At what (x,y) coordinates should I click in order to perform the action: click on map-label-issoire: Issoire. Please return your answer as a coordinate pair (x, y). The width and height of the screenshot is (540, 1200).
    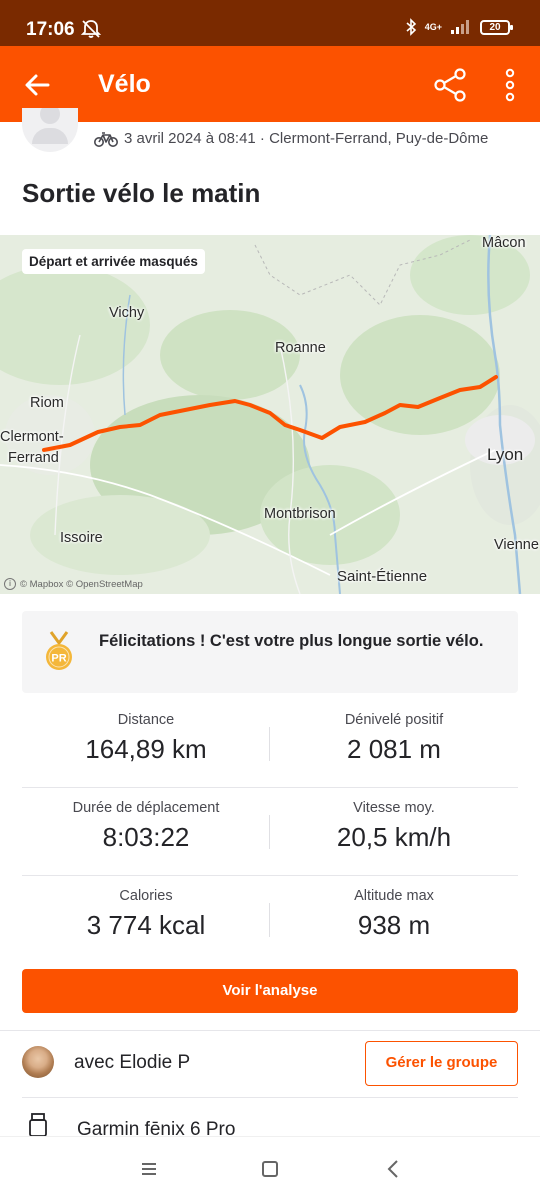
    Looking at the image, I should click on (81, 538).